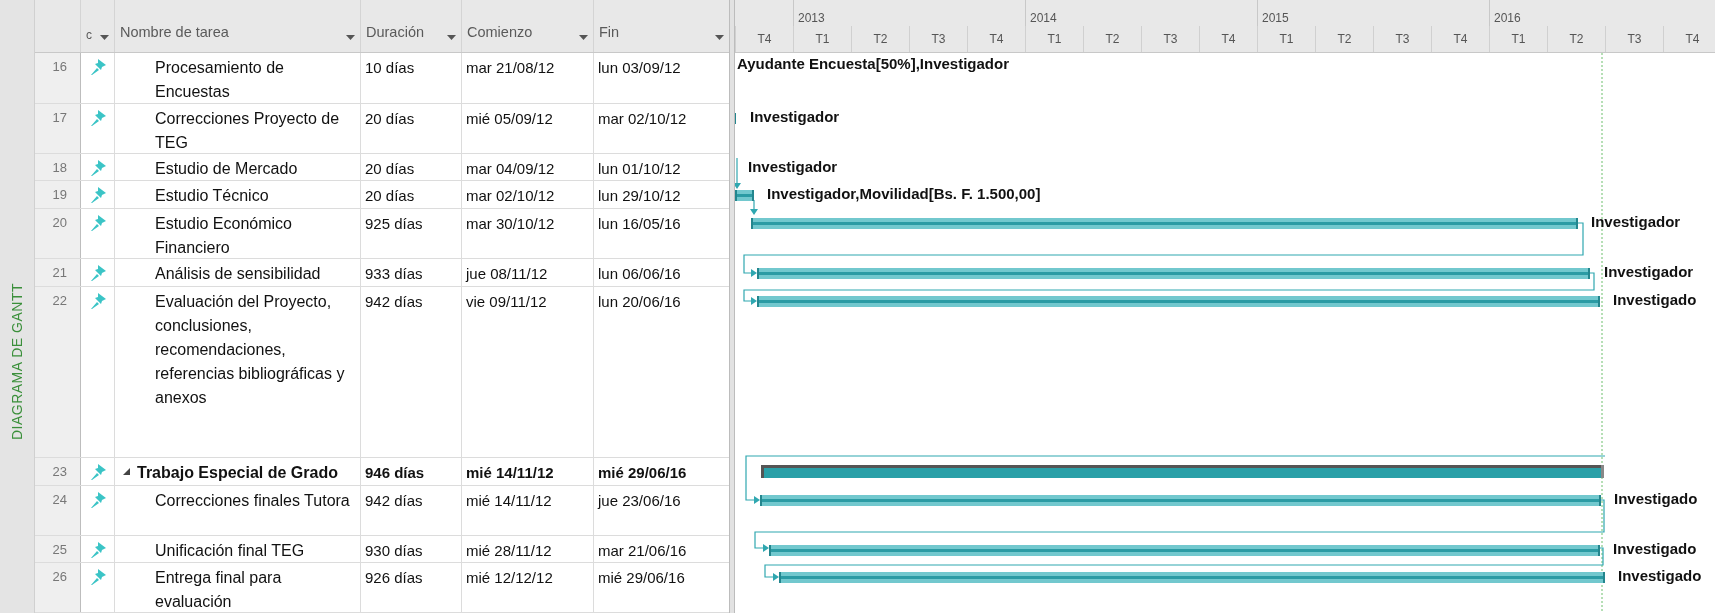 The image size is (1715, 613). What do you see at coordinates (97, 26) in the screenshot?
I see `column-header: c` at bounding box center [97, 26].